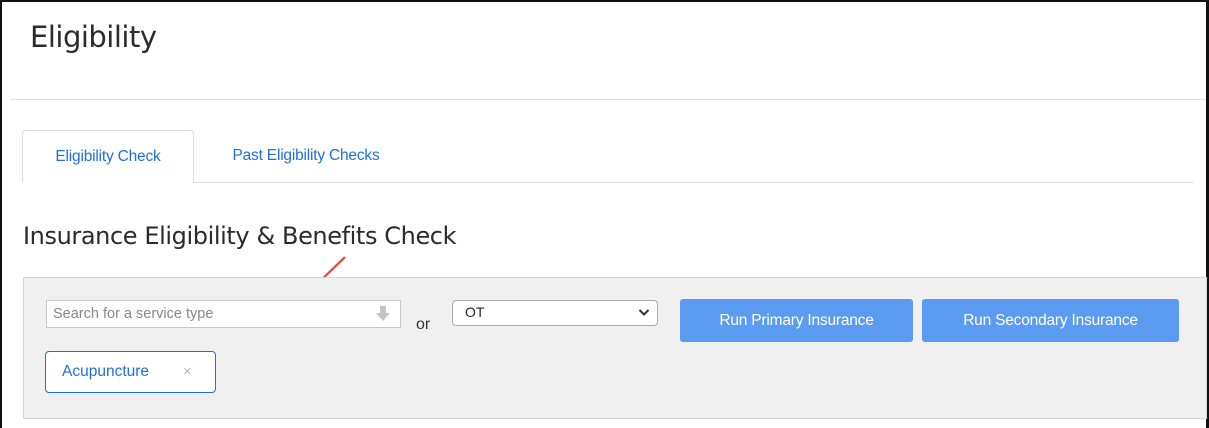  Describe the element at coordinates (306, 156) in the screenshot. I see `tab-past-eligibility-checks: Past Eligibility Checks` at that location.